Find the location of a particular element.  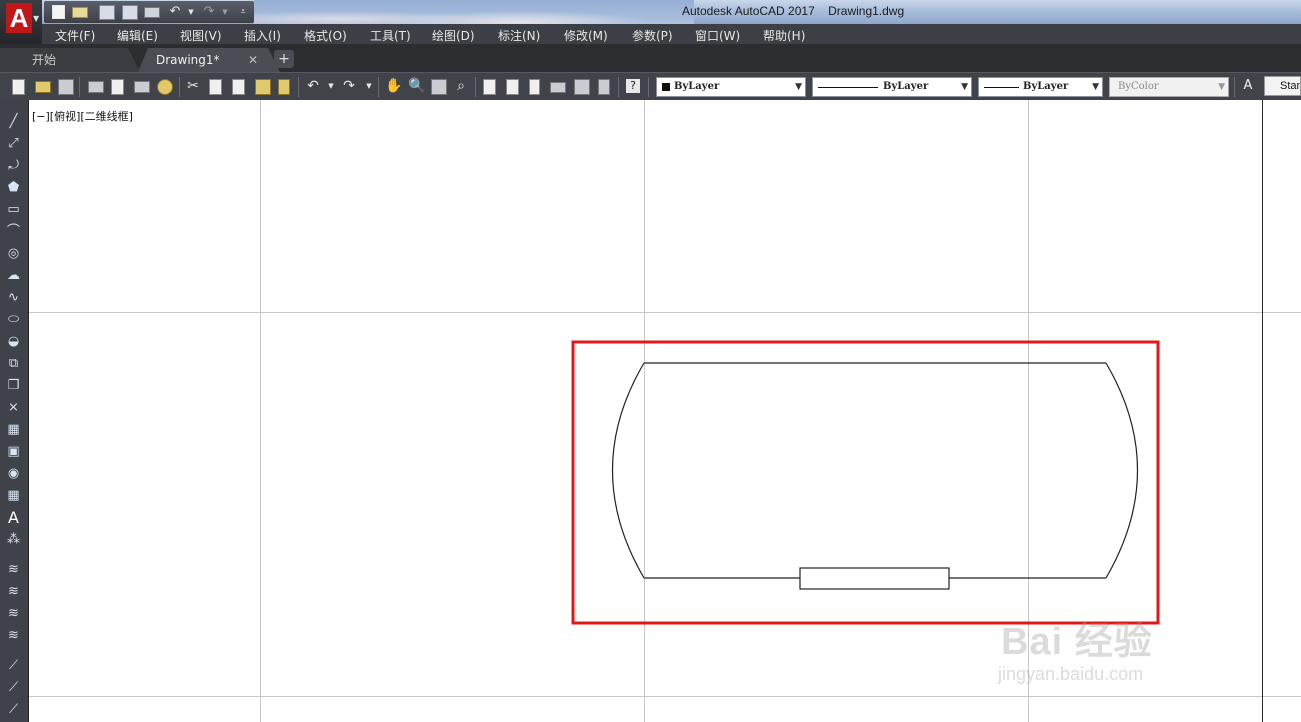

pan-icon: ✋ is located at coordinates (393, 86).